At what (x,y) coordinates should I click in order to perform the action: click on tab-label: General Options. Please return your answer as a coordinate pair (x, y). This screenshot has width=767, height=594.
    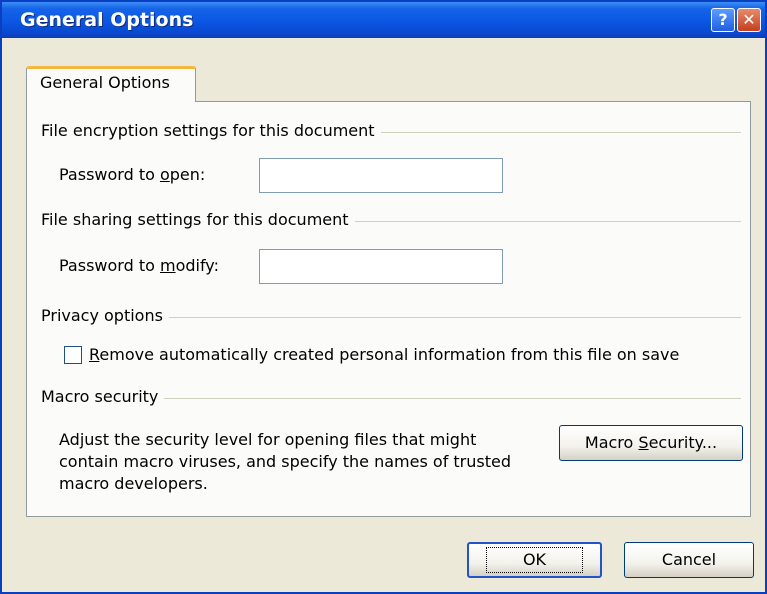
    Looking at the image, I should click on (105, 82).